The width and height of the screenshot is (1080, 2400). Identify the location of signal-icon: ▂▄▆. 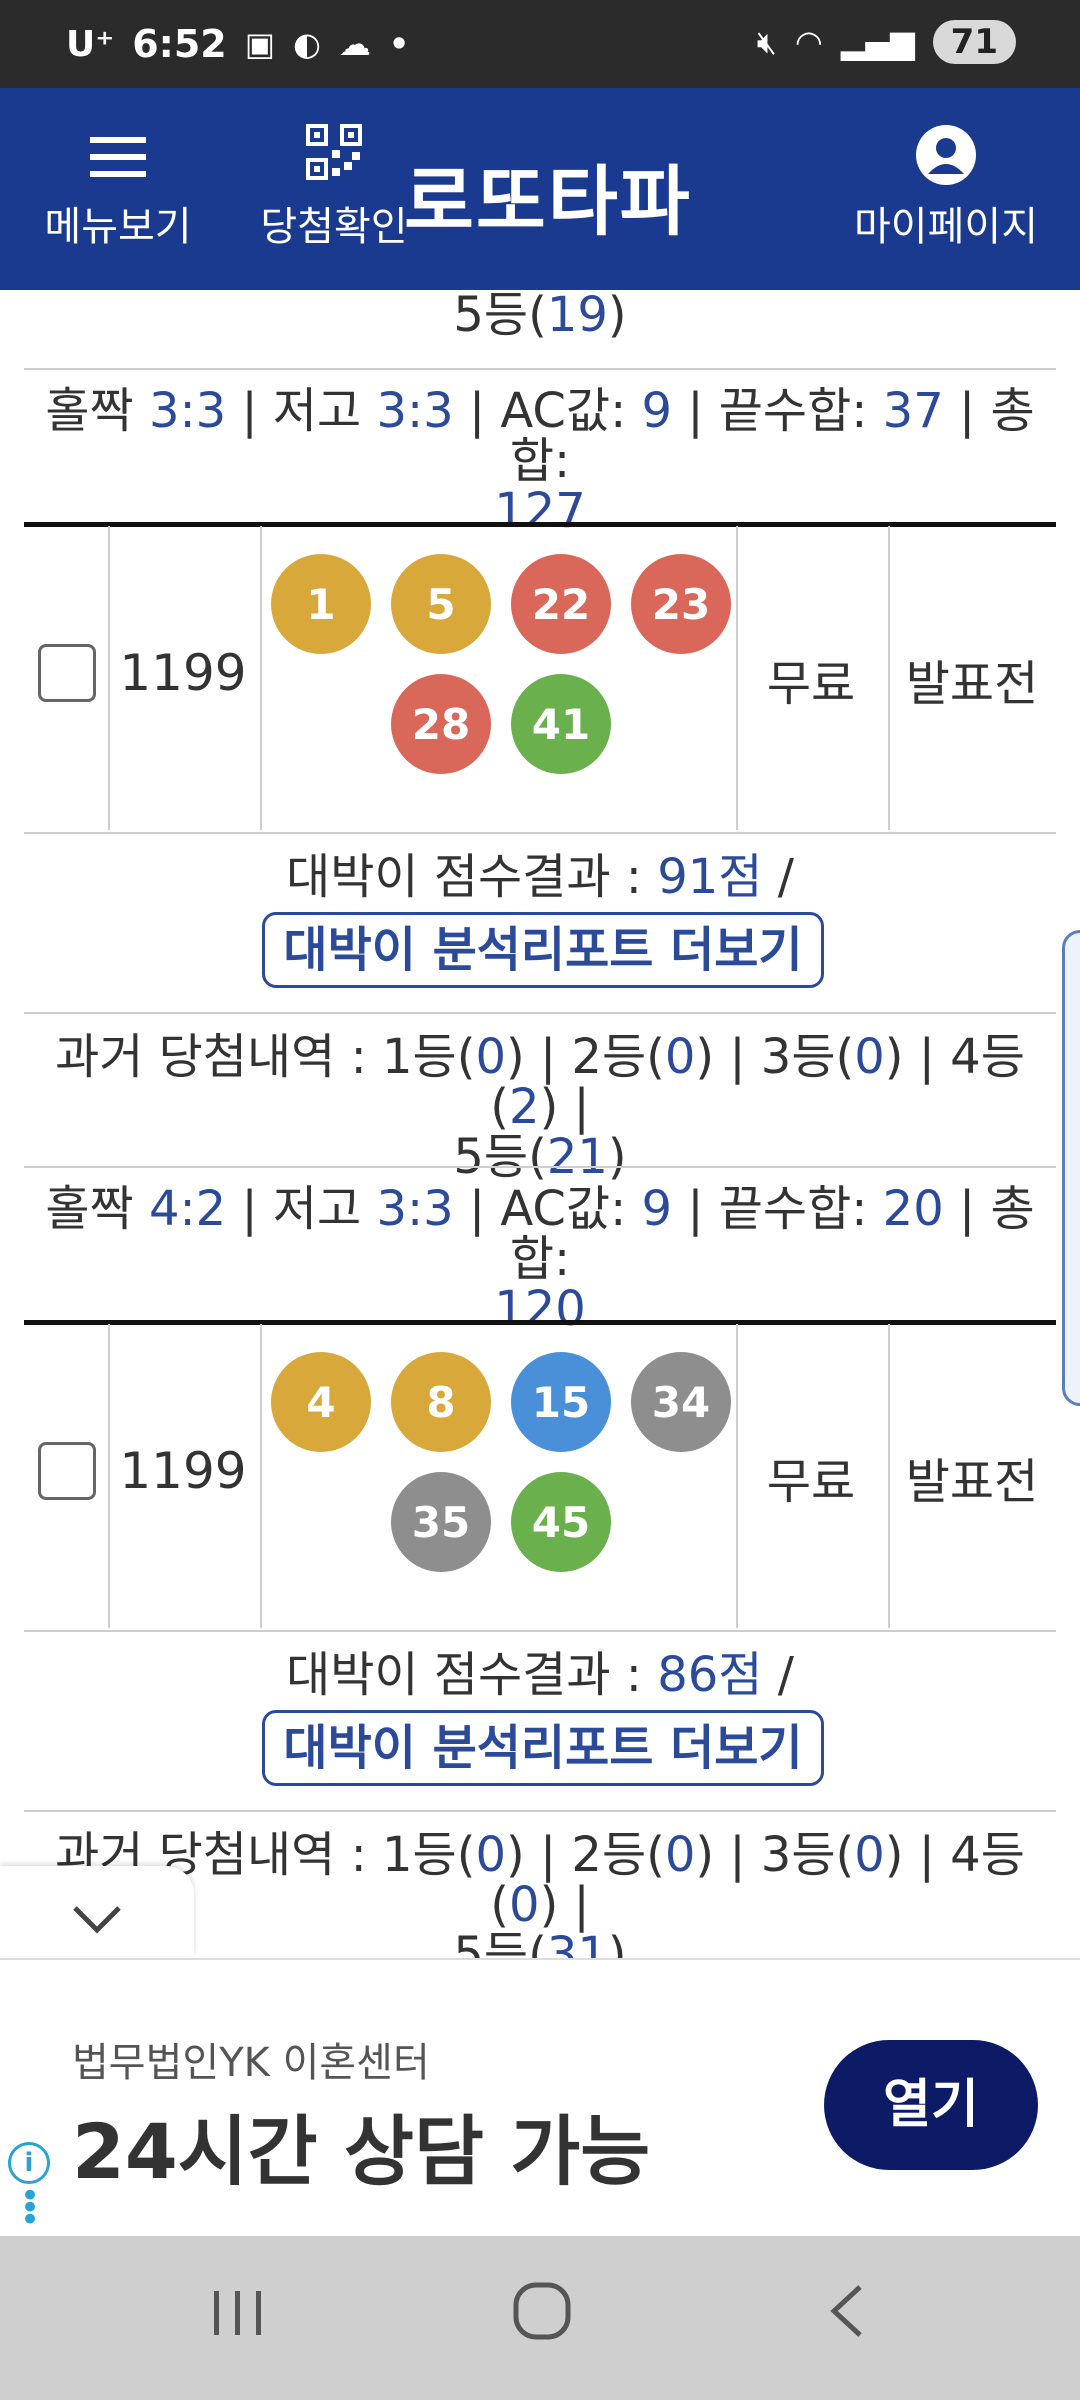
(877, 42).